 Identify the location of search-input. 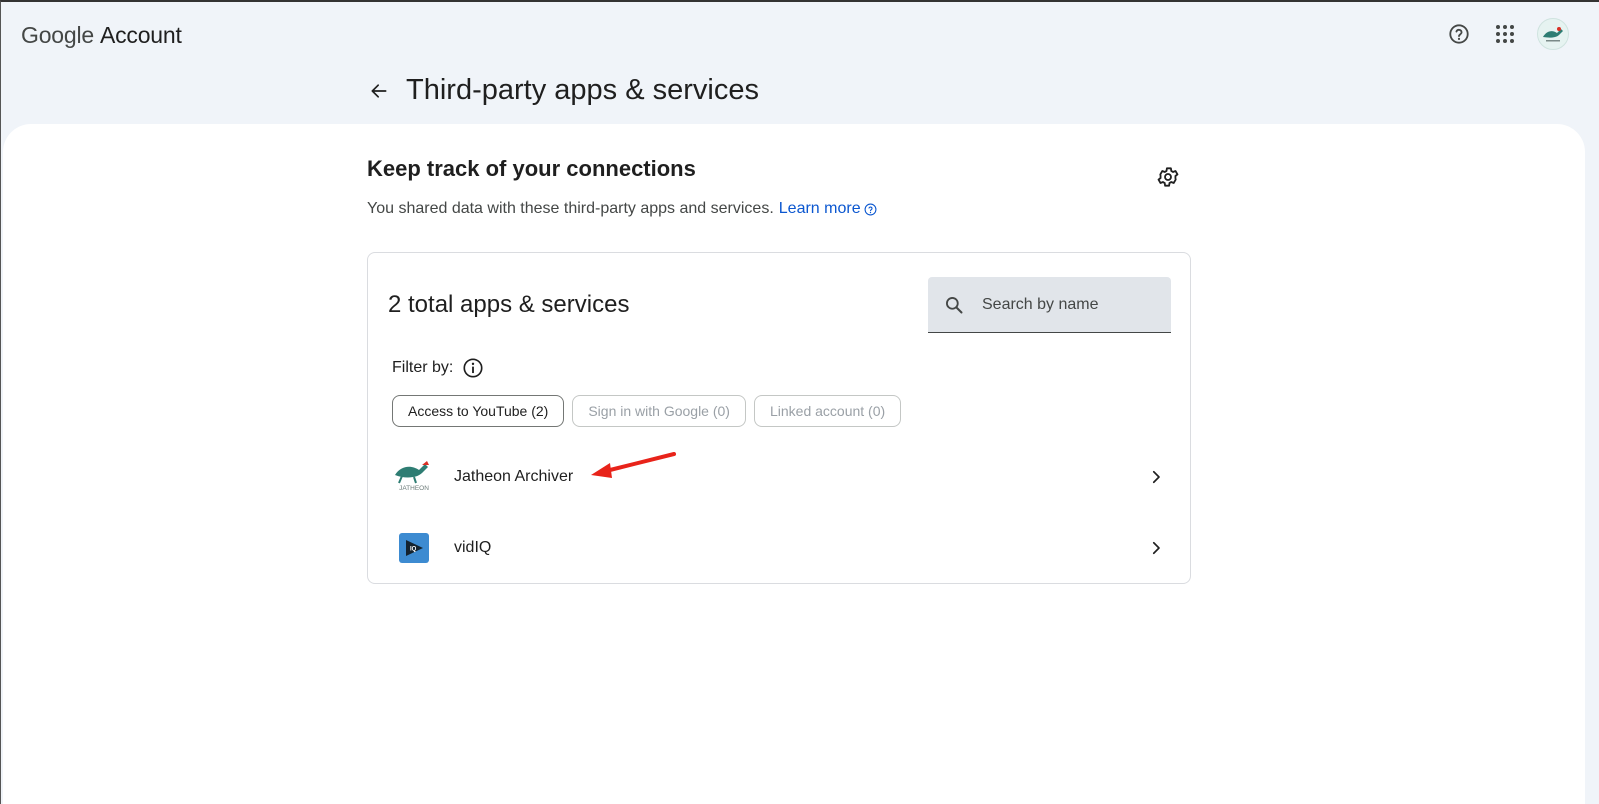
(1072, 304).